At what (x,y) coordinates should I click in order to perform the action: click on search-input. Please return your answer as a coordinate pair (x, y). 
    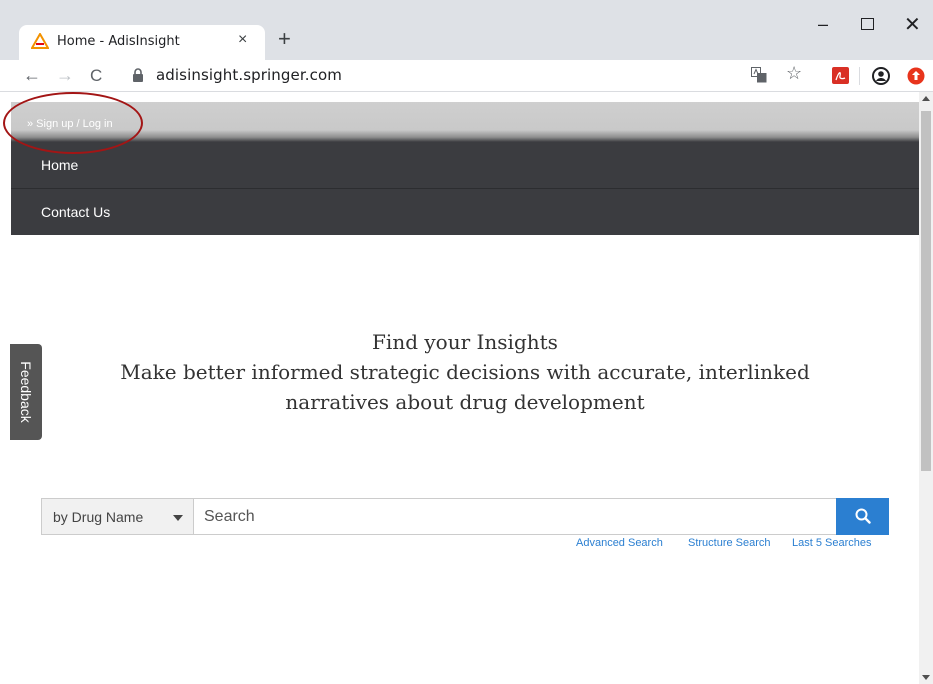
    Looking at the image, I should click on (515, 516).